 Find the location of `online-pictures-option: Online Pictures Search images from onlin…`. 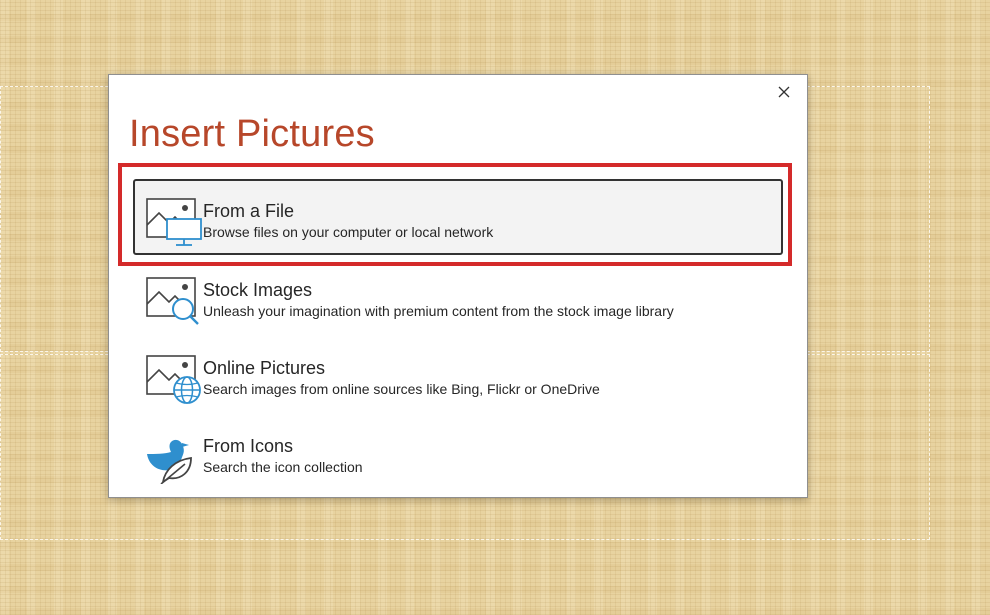

online-pictures-option: Online Pictures Search images from onlin… is located at coordinates (458, 374).